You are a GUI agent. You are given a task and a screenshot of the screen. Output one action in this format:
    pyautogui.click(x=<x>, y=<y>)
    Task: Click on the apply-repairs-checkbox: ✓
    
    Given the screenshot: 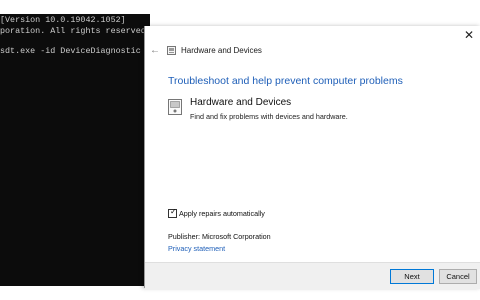 What is the action you would take?
    pyautogui.click(x=172, y=212)
    